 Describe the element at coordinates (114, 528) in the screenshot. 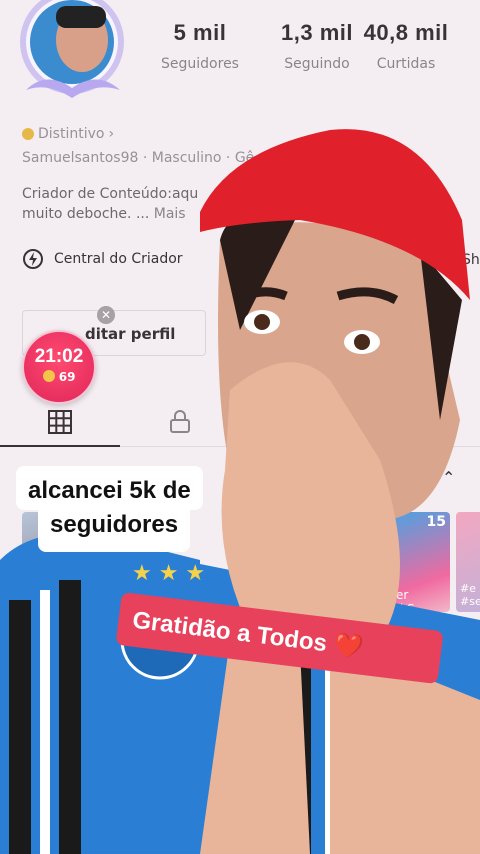

I see `sticker-text-top-line2: seguidores` at that location.